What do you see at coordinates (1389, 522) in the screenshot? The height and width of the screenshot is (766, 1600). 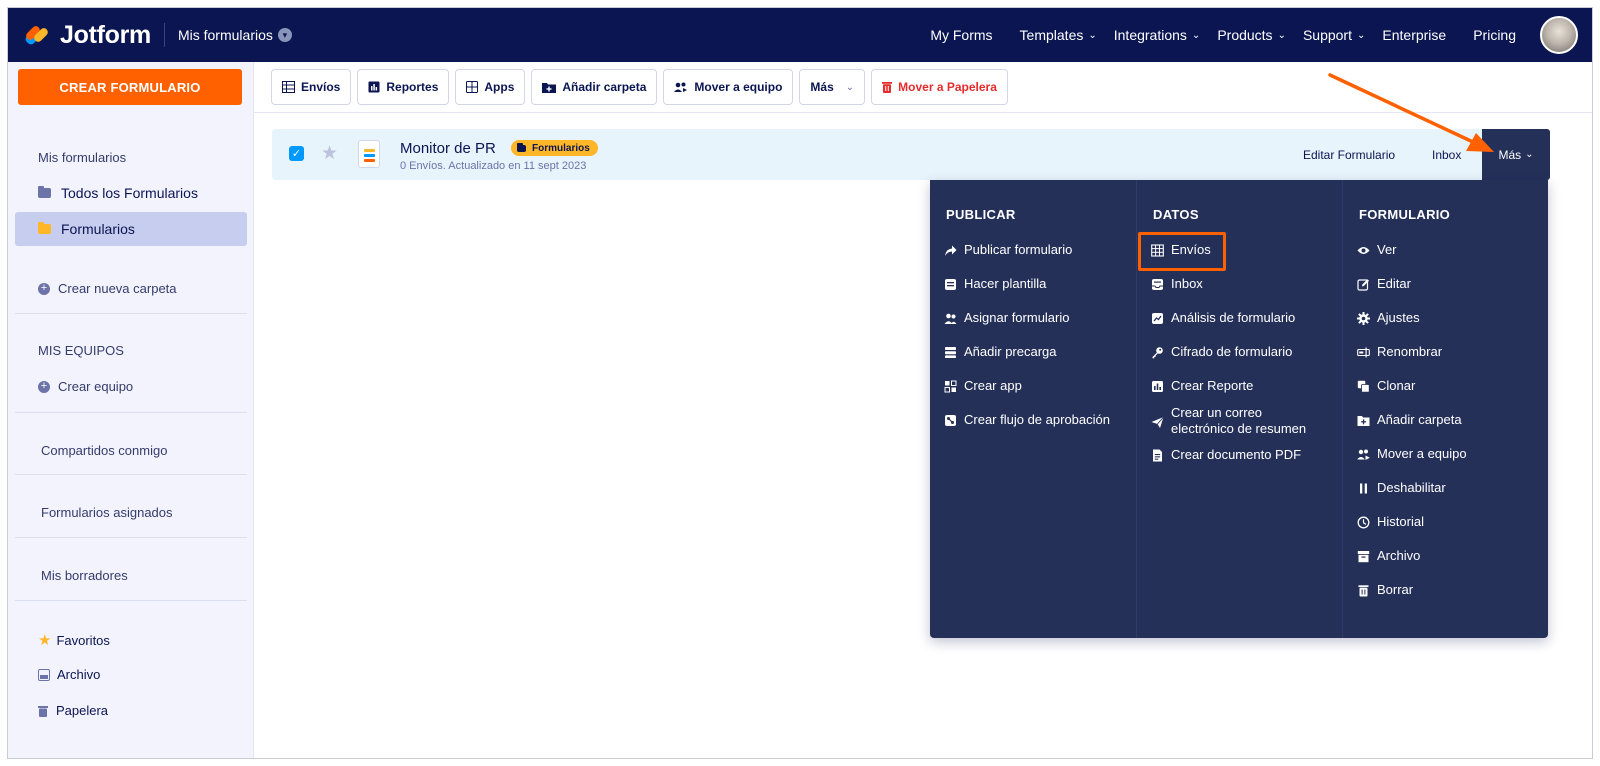 I see `menu-item-history: Historial` at bounding box center [1389, 522].